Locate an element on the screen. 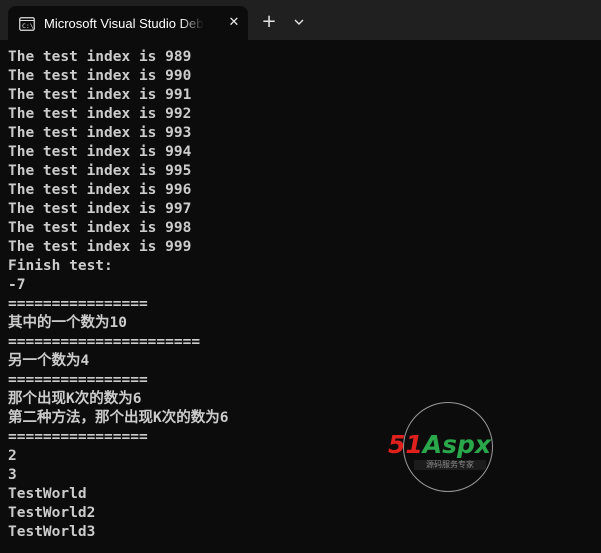  plus-icon: + is located at coordinates (269, 21).